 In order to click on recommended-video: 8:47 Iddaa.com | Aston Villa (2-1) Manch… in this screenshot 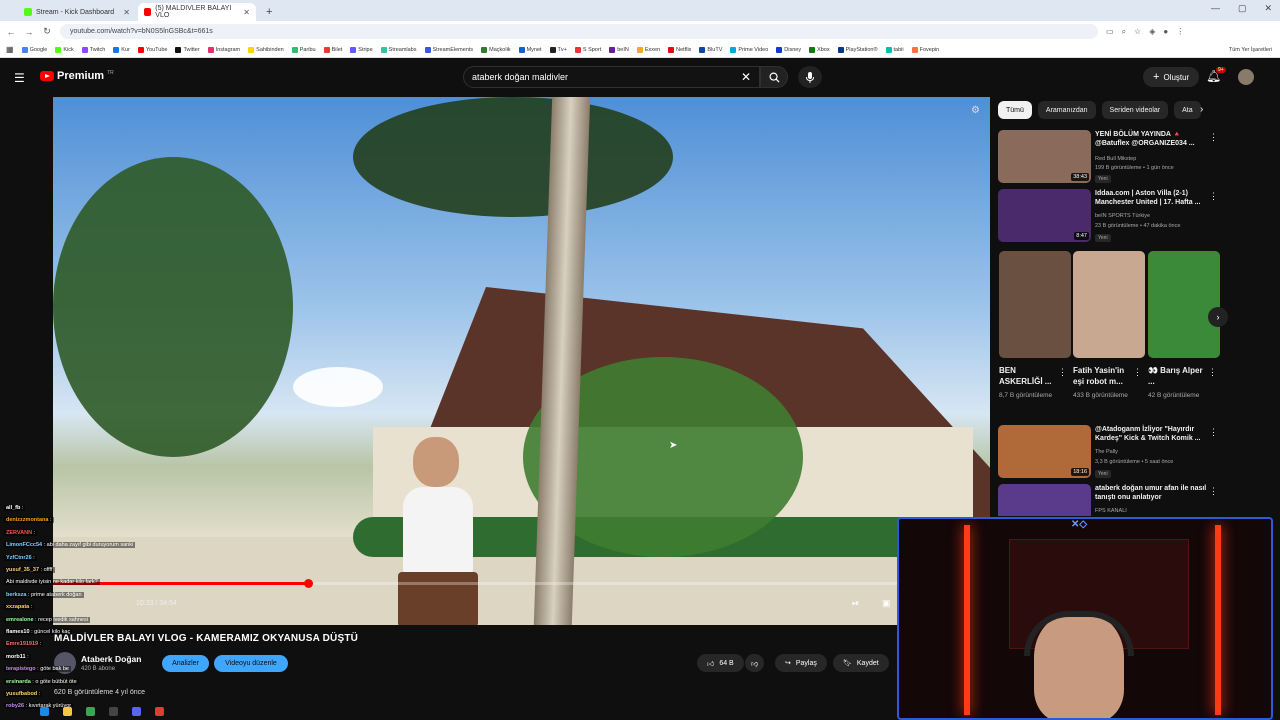, I will do `click(1109, 216)`.